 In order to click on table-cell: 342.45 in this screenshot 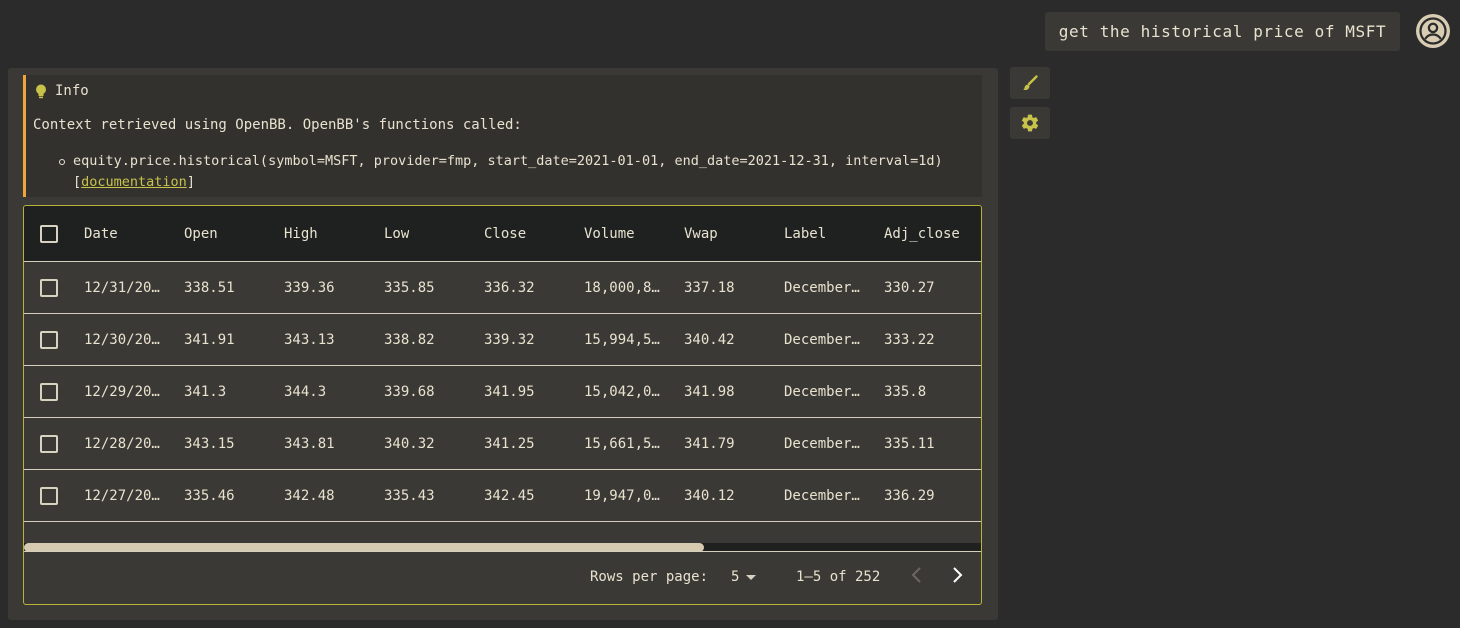, I will do `click(524, 495)`.